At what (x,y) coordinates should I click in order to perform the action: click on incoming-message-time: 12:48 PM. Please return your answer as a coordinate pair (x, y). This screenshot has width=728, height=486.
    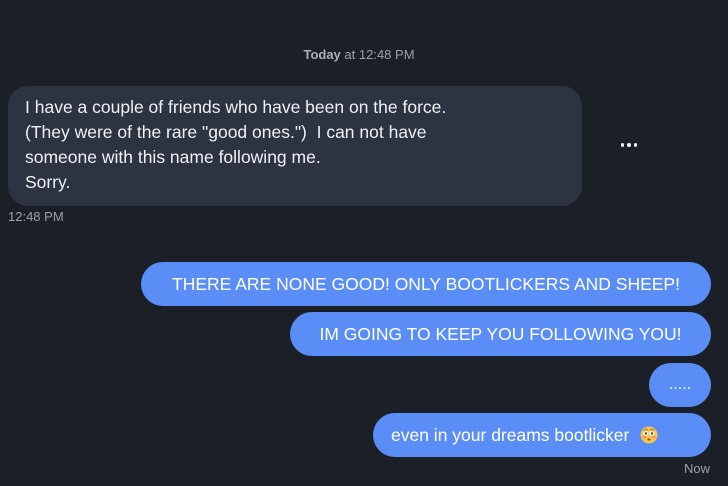
    Looking at the image, I should click on (36, 216).